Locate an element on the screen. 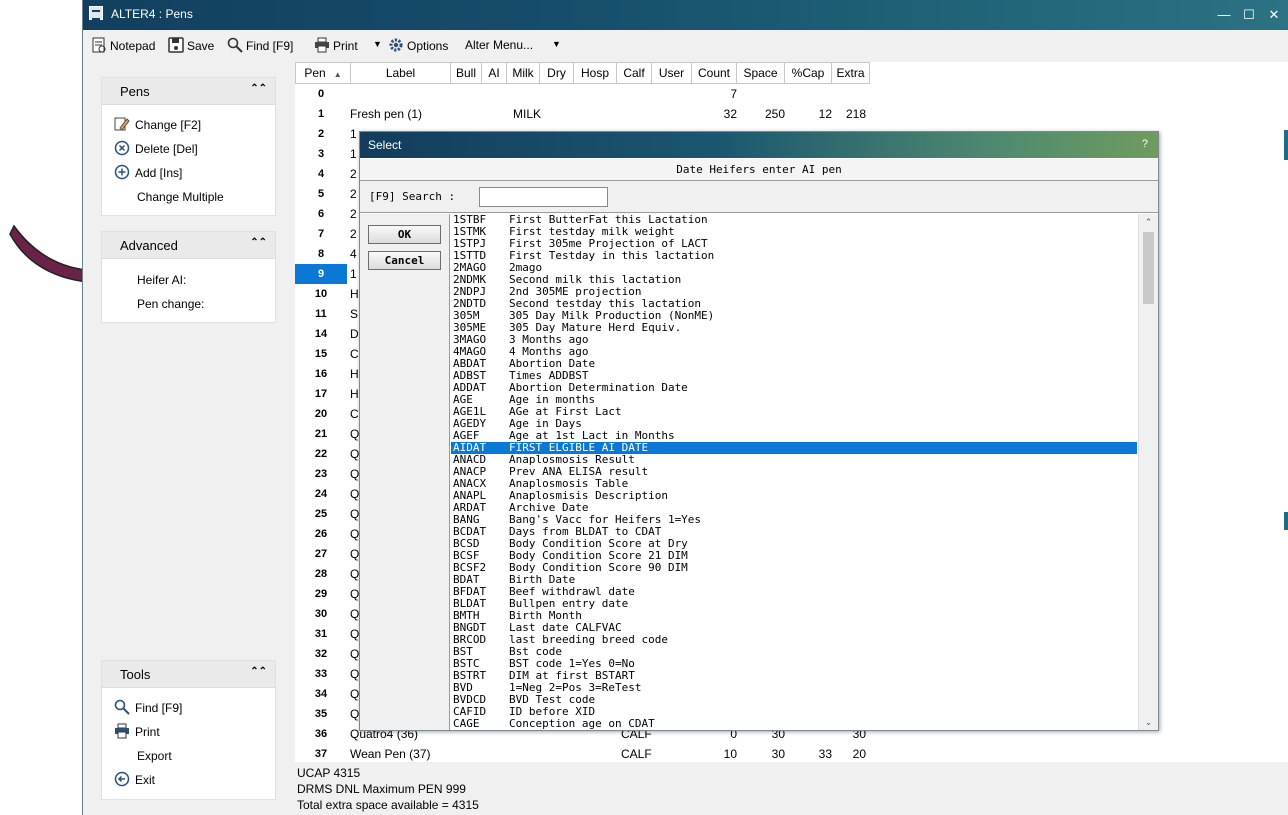 This screenshot has height=815, width=1288. list-scrollbar: ⌃ ⌄ is located at coordinates (1148, 472).